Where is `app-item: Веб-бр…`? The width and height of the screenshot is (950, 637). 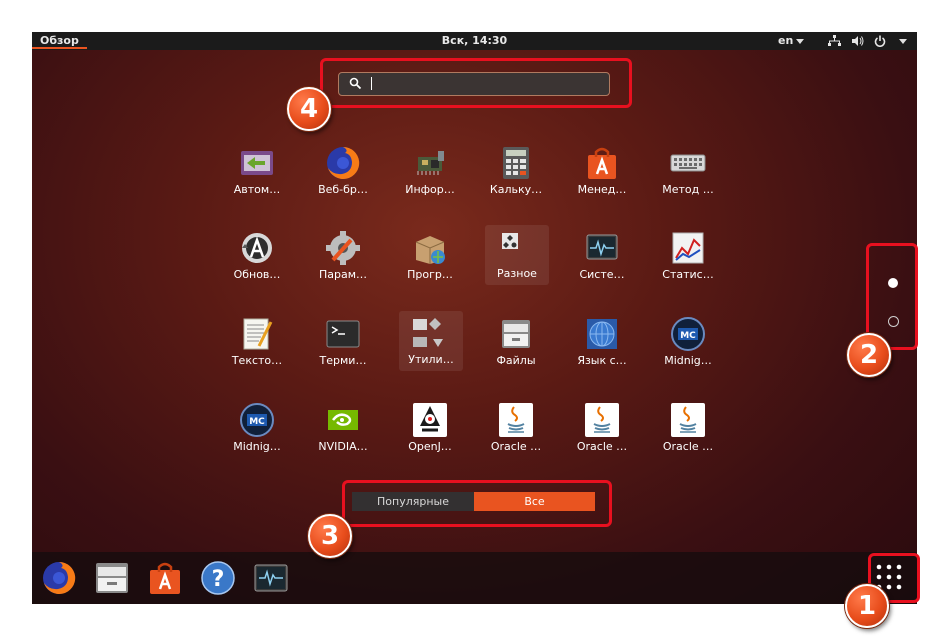
app-item: Веб-бр… is located at coordinates (343, 180).